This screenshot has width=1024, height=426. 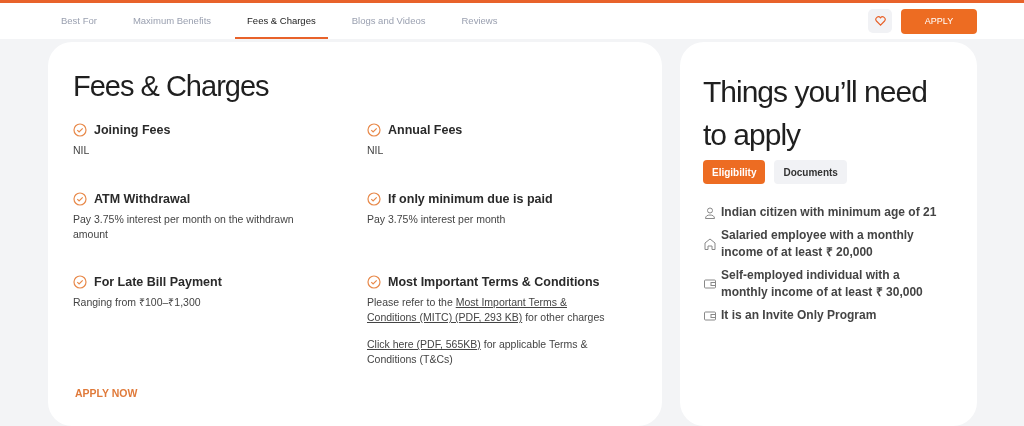 What do you see at coordinates (710, 244) in the screenshot?
I see `house-icon` at bounding box center [710, 244].